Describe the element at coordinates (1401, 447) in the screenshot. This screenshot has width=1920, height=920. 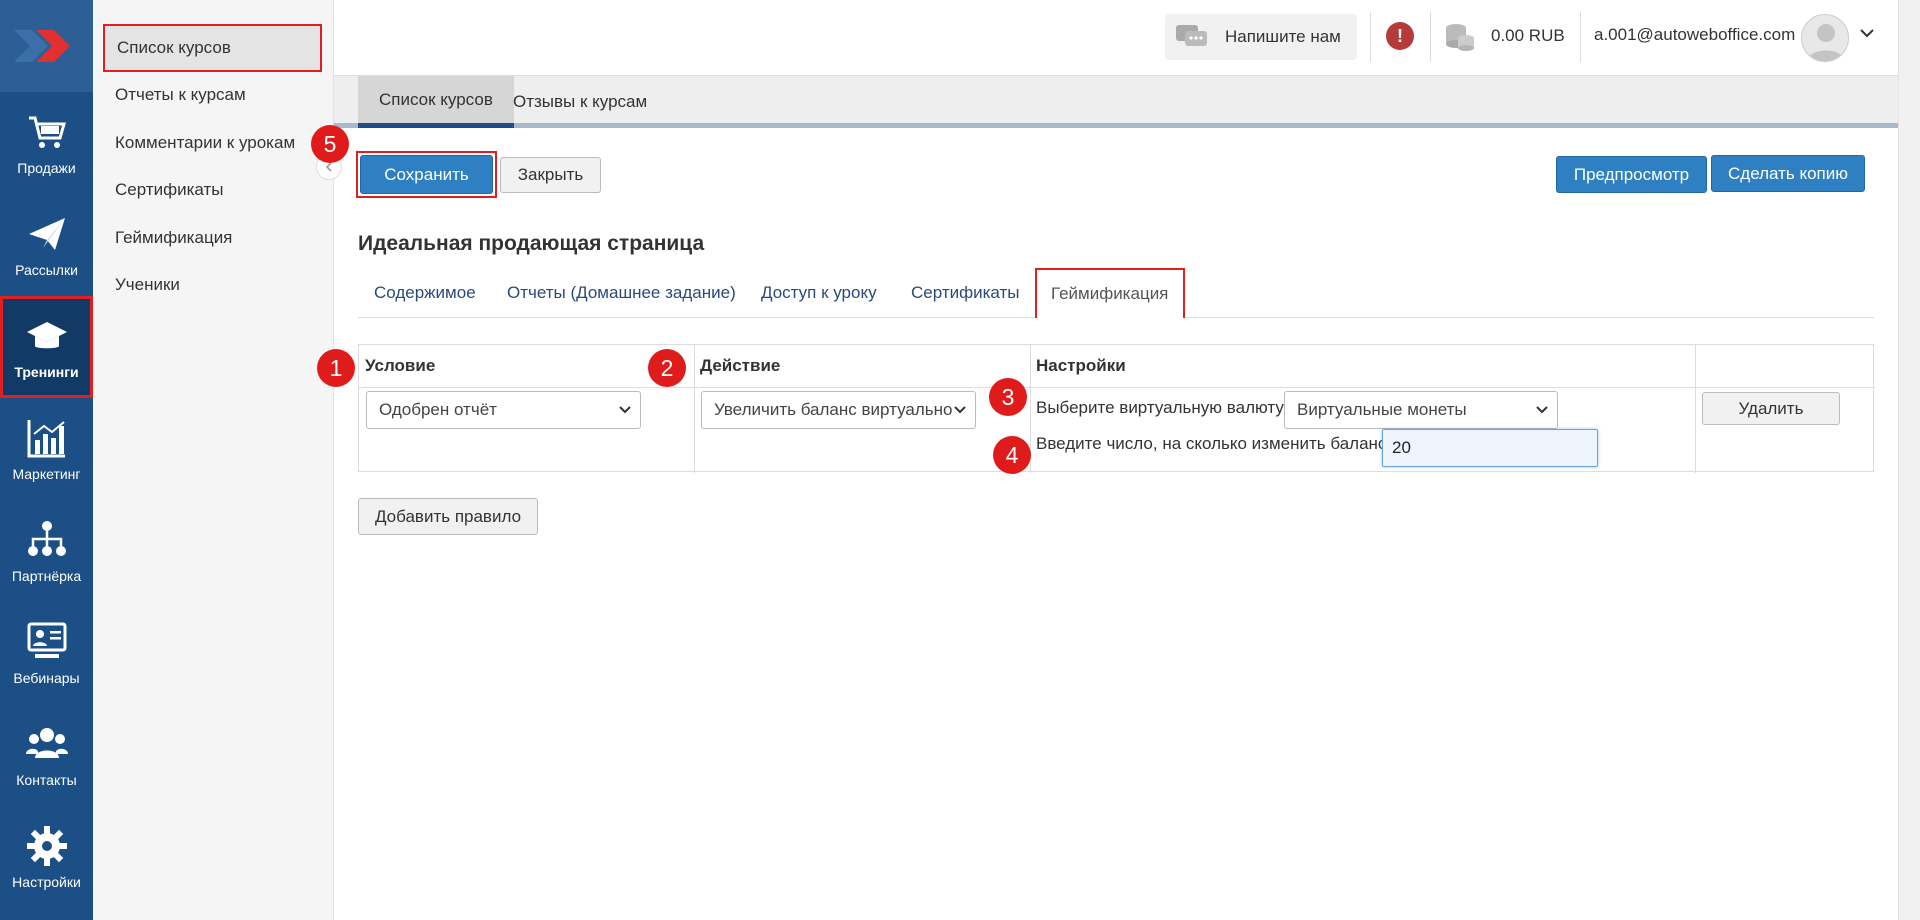
I see `amount-input-value: 20` at that location.